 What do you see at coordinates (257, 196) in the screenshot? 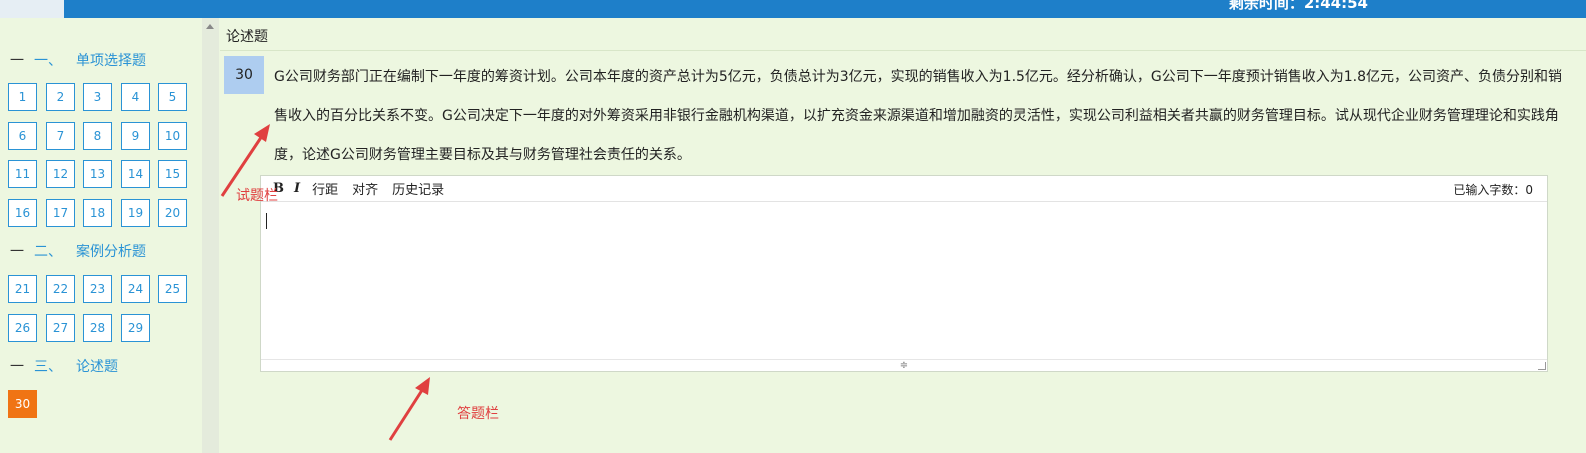
I see `question-area-annotation: 试题栏` at bounding box center [257, 196].